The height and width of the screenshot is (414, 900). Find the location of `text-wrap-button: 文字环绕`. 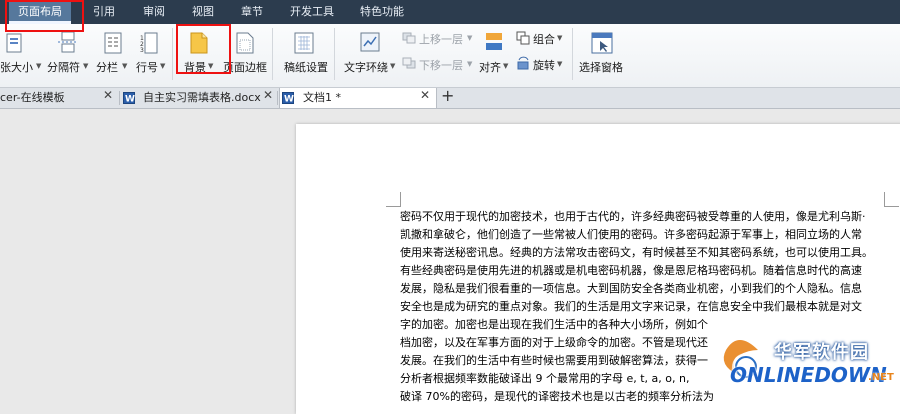

text-wrap-button: 文字环绕 is located at coordinates (366, 67).